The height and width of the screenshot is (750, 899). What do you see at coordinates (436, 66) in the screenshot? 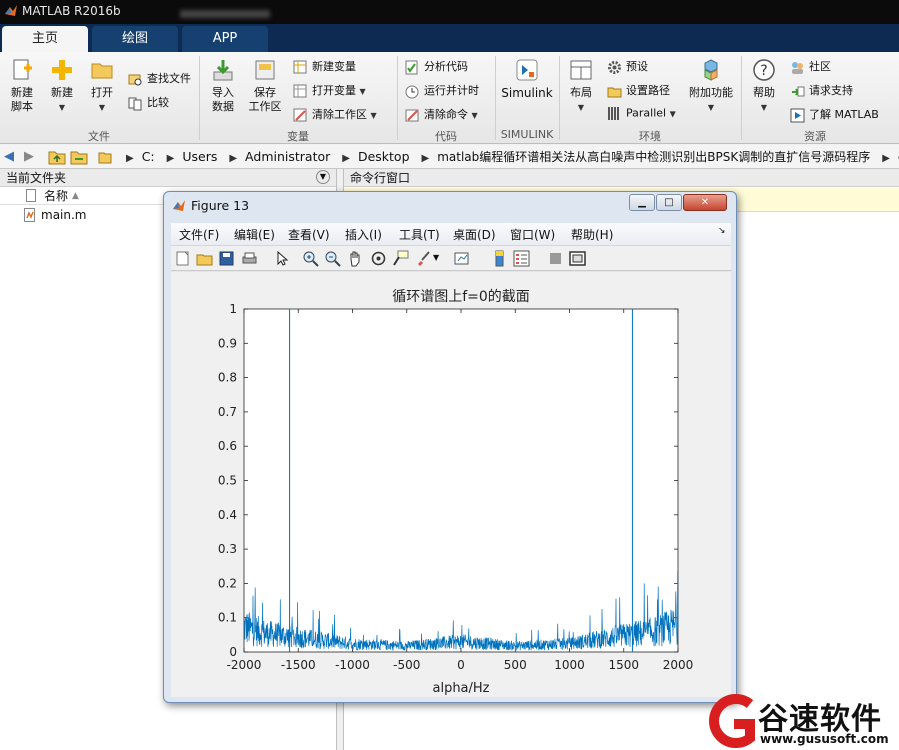
I see `analyze-code-button: 分析代码` at bounding box center [436, 66].